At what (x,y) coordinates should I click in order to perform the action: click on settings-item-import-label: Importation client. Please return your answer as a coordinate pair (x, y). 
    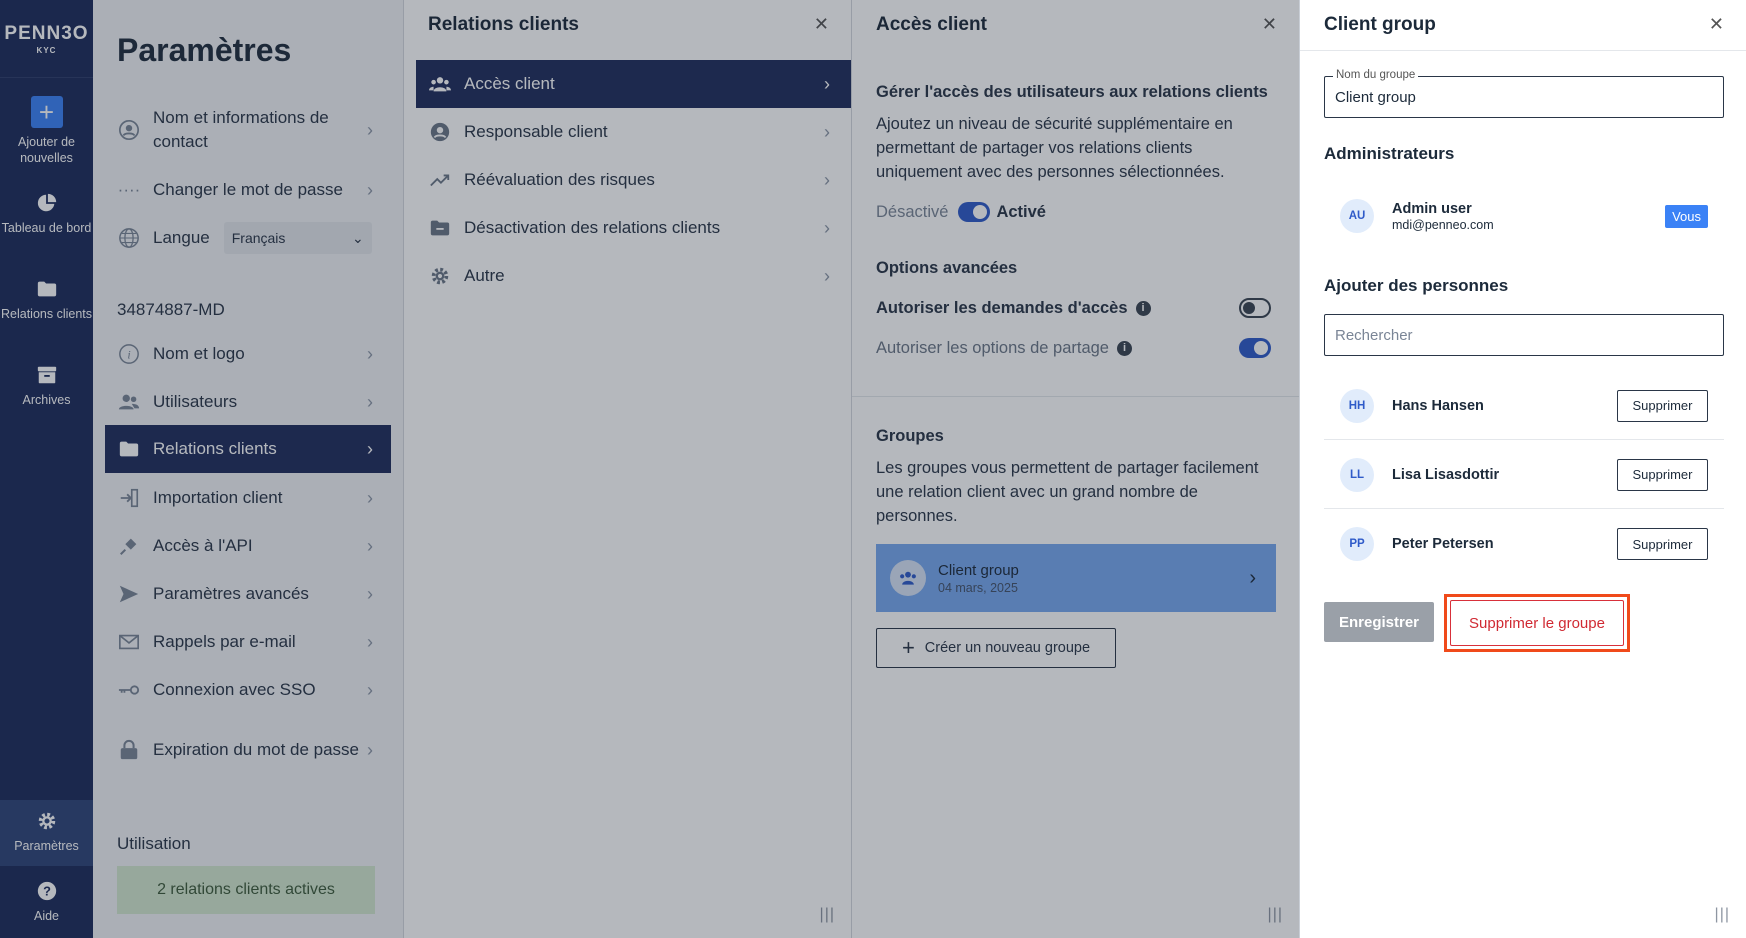
    Looking at the image, I should click on (218, 497).